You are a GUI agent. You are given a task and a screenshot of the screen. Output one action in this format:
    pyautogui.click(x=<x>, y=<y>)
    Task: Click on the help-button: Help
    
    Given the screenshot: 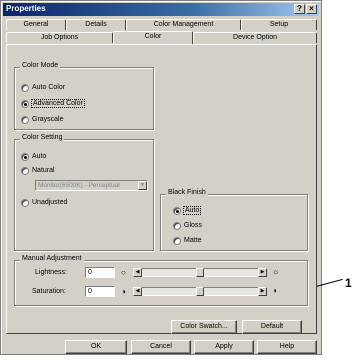 What is the action you would take?
    pyautogui.click(x=287, y=347)
    